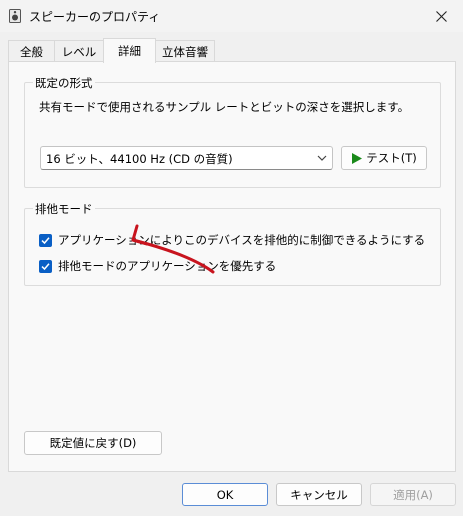 Image resolution: width=463 pixels, height=516 pixels. Describe the element at coordinates (413, 494) in the screenshot. I see `apply-button: 適用(A)` at that location.